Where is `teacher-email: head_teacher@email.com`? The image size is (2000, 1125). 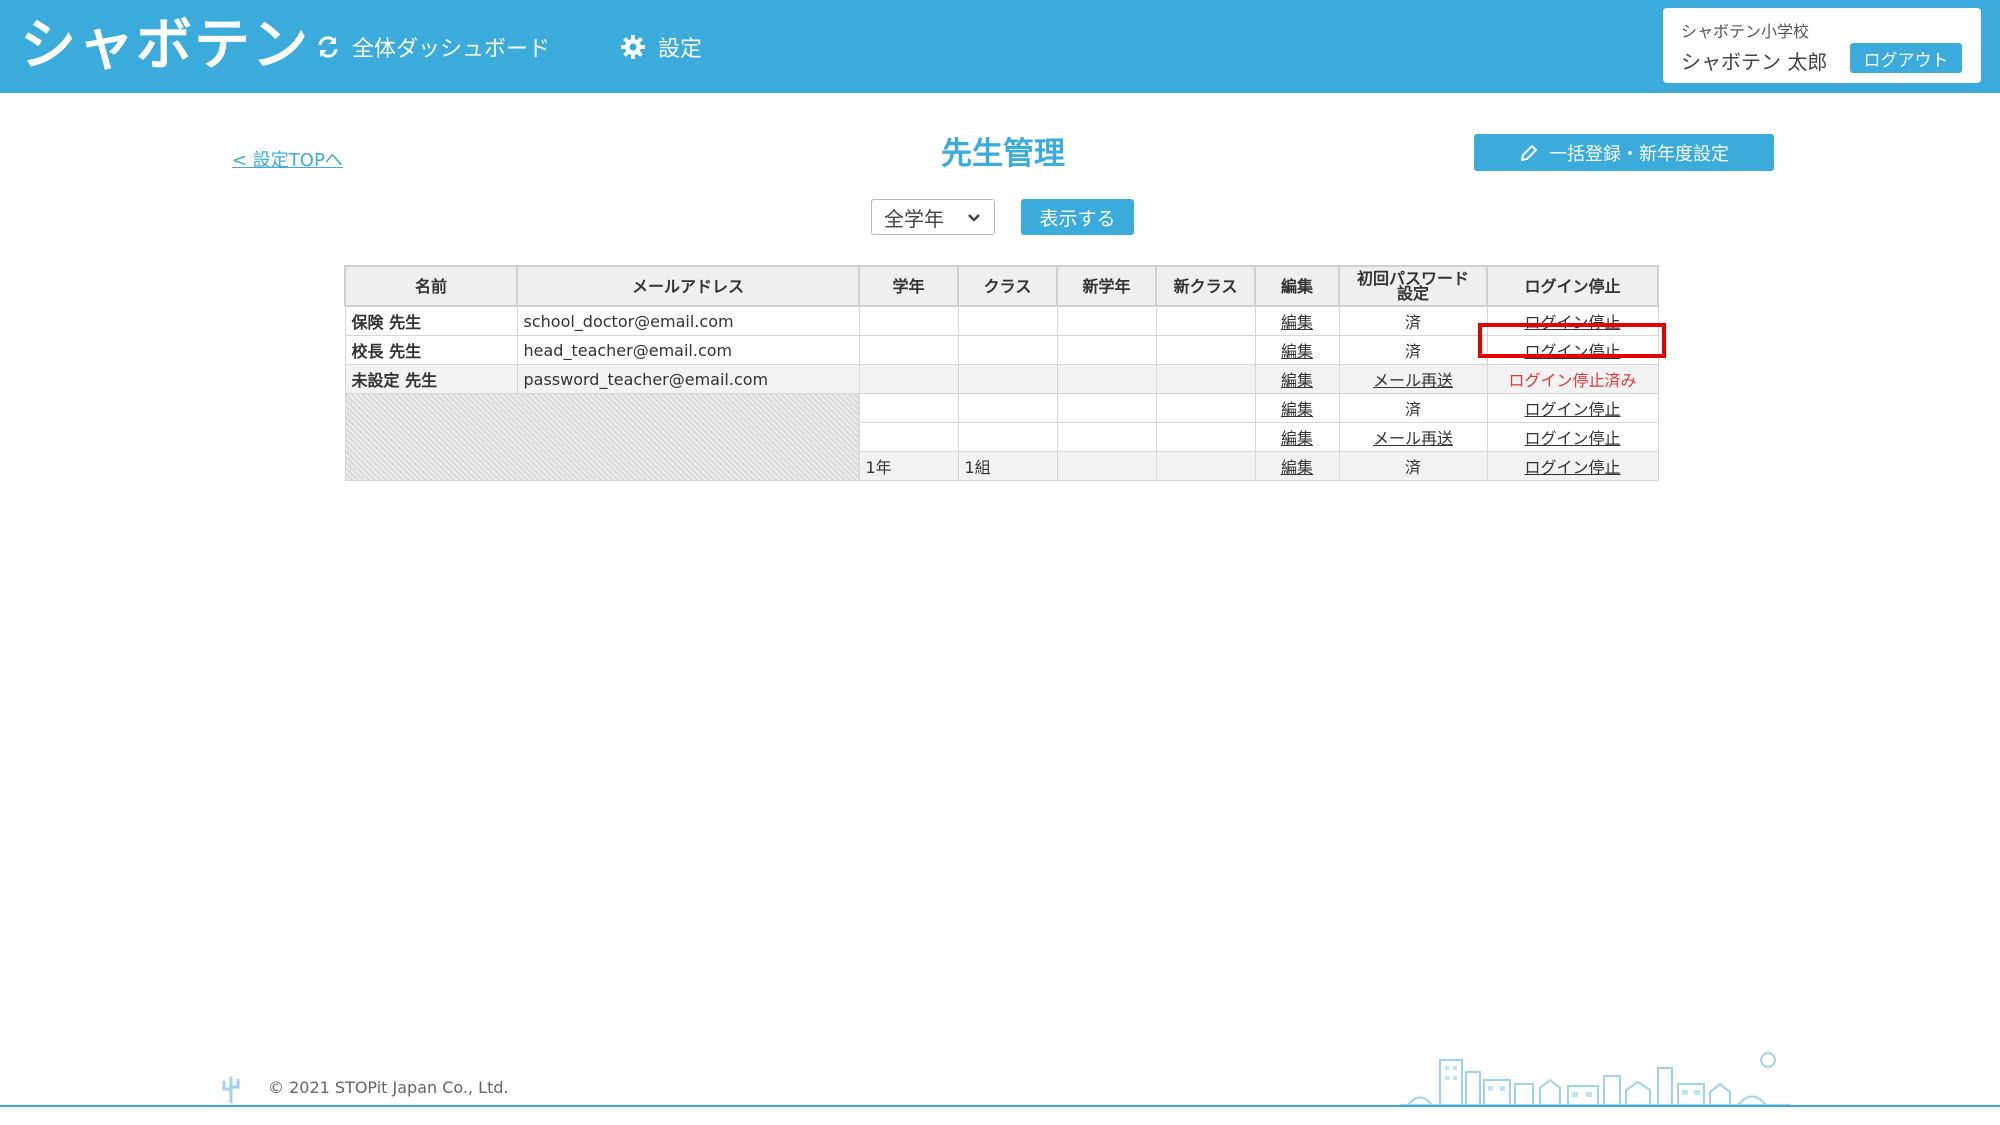
teacher-email: head_teacher@email.com is located at coordinates (688, 350).